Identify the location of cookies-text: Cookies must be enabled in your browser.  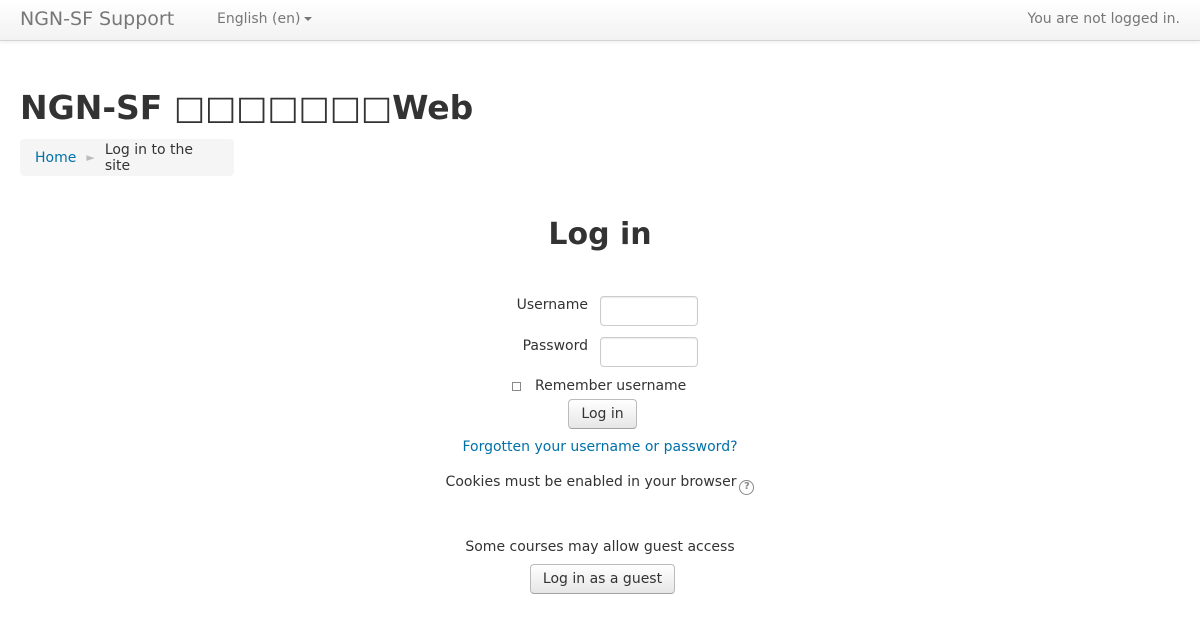
(591, 482).